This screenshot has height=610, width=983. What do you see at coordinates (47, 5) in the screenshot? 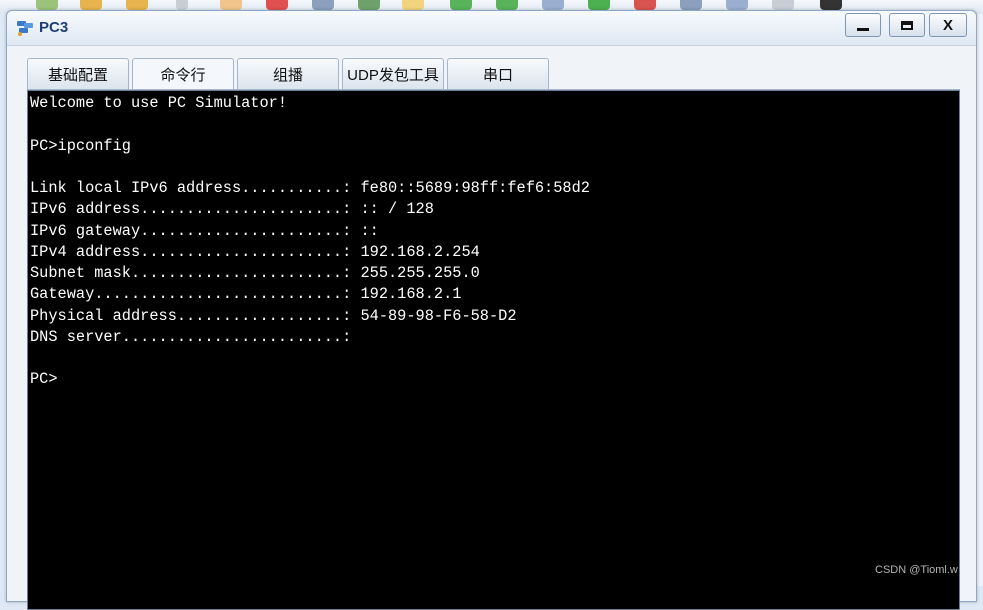
I see `save-tool-icon` at bounding box center [47, 5].